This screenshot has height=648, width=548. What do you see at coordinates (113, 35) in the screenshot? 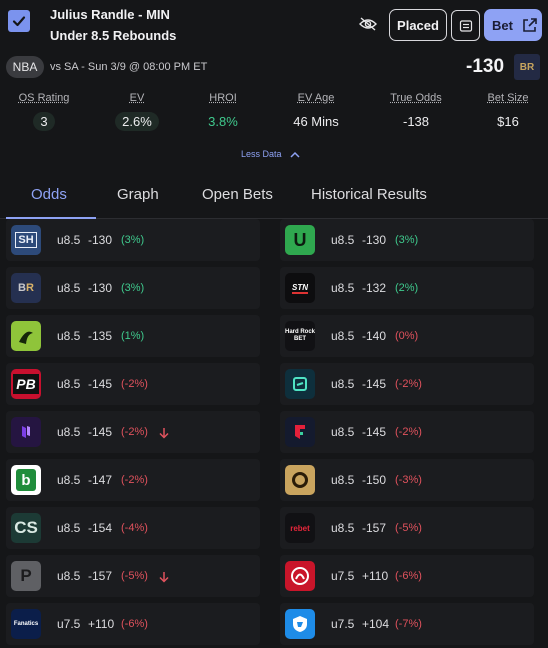
I see `bet-subtitle: Under 8.5 Rebounds` at bounding box center [113, 35].